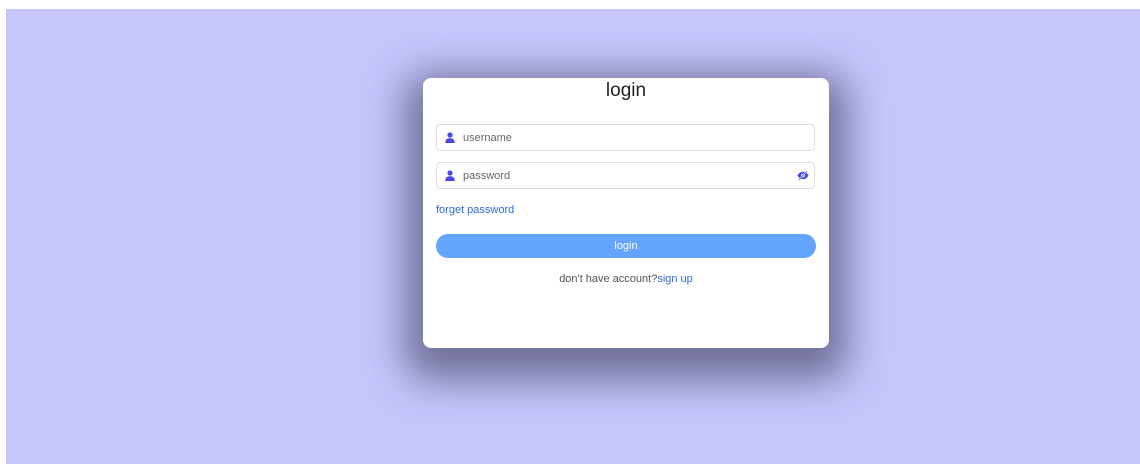  I want to click on eye-slash-icon, so click(803, 175).